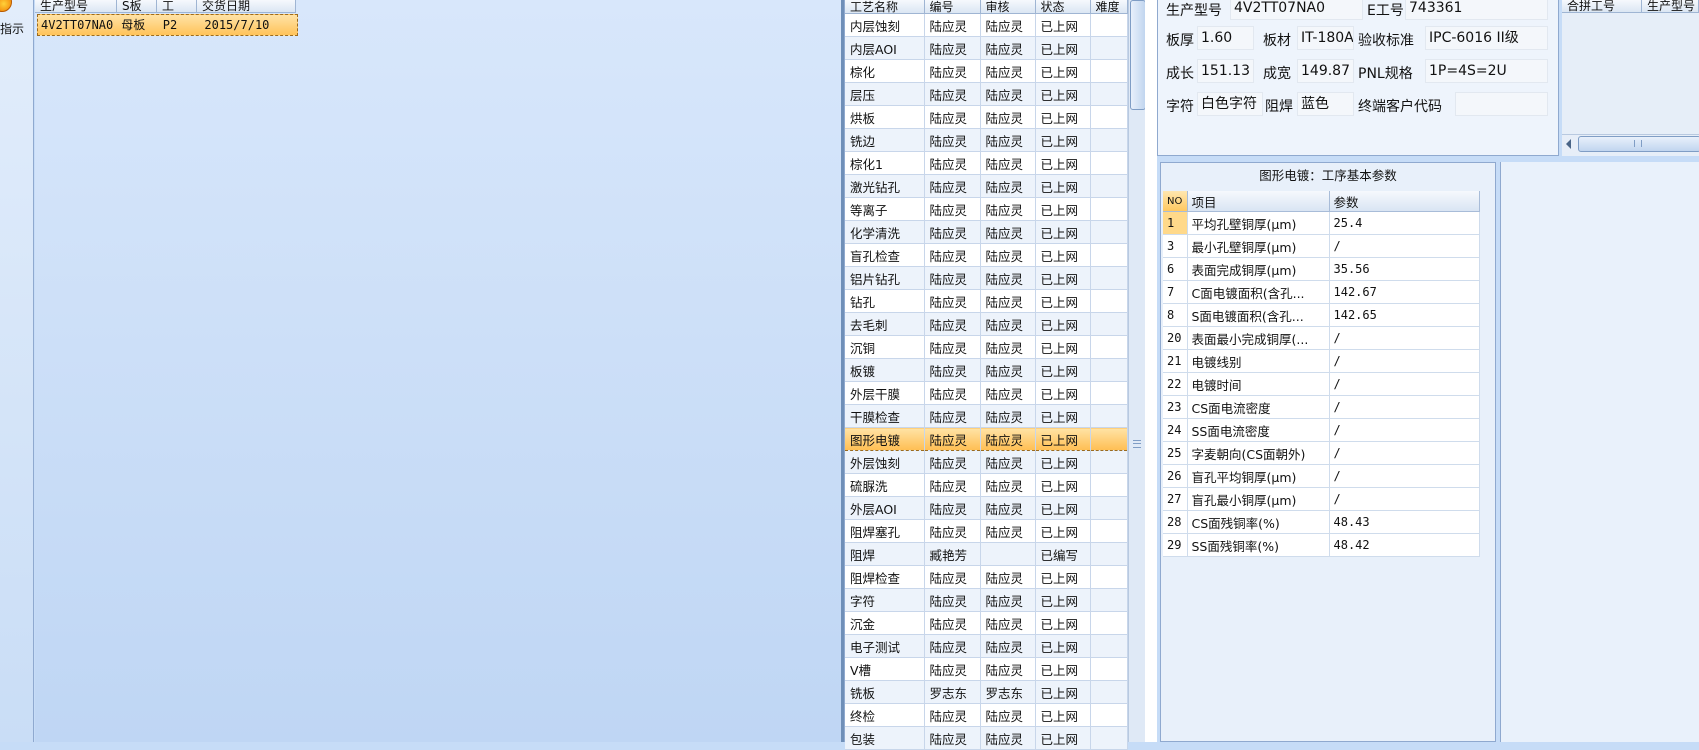 The image size is (1699, 750). What do you see at coordinates (986, 301) in the screenshot?
I see `table-row: 钻孔 陆应灵 陆应灵 已上网` at bounding box center [986, 301].